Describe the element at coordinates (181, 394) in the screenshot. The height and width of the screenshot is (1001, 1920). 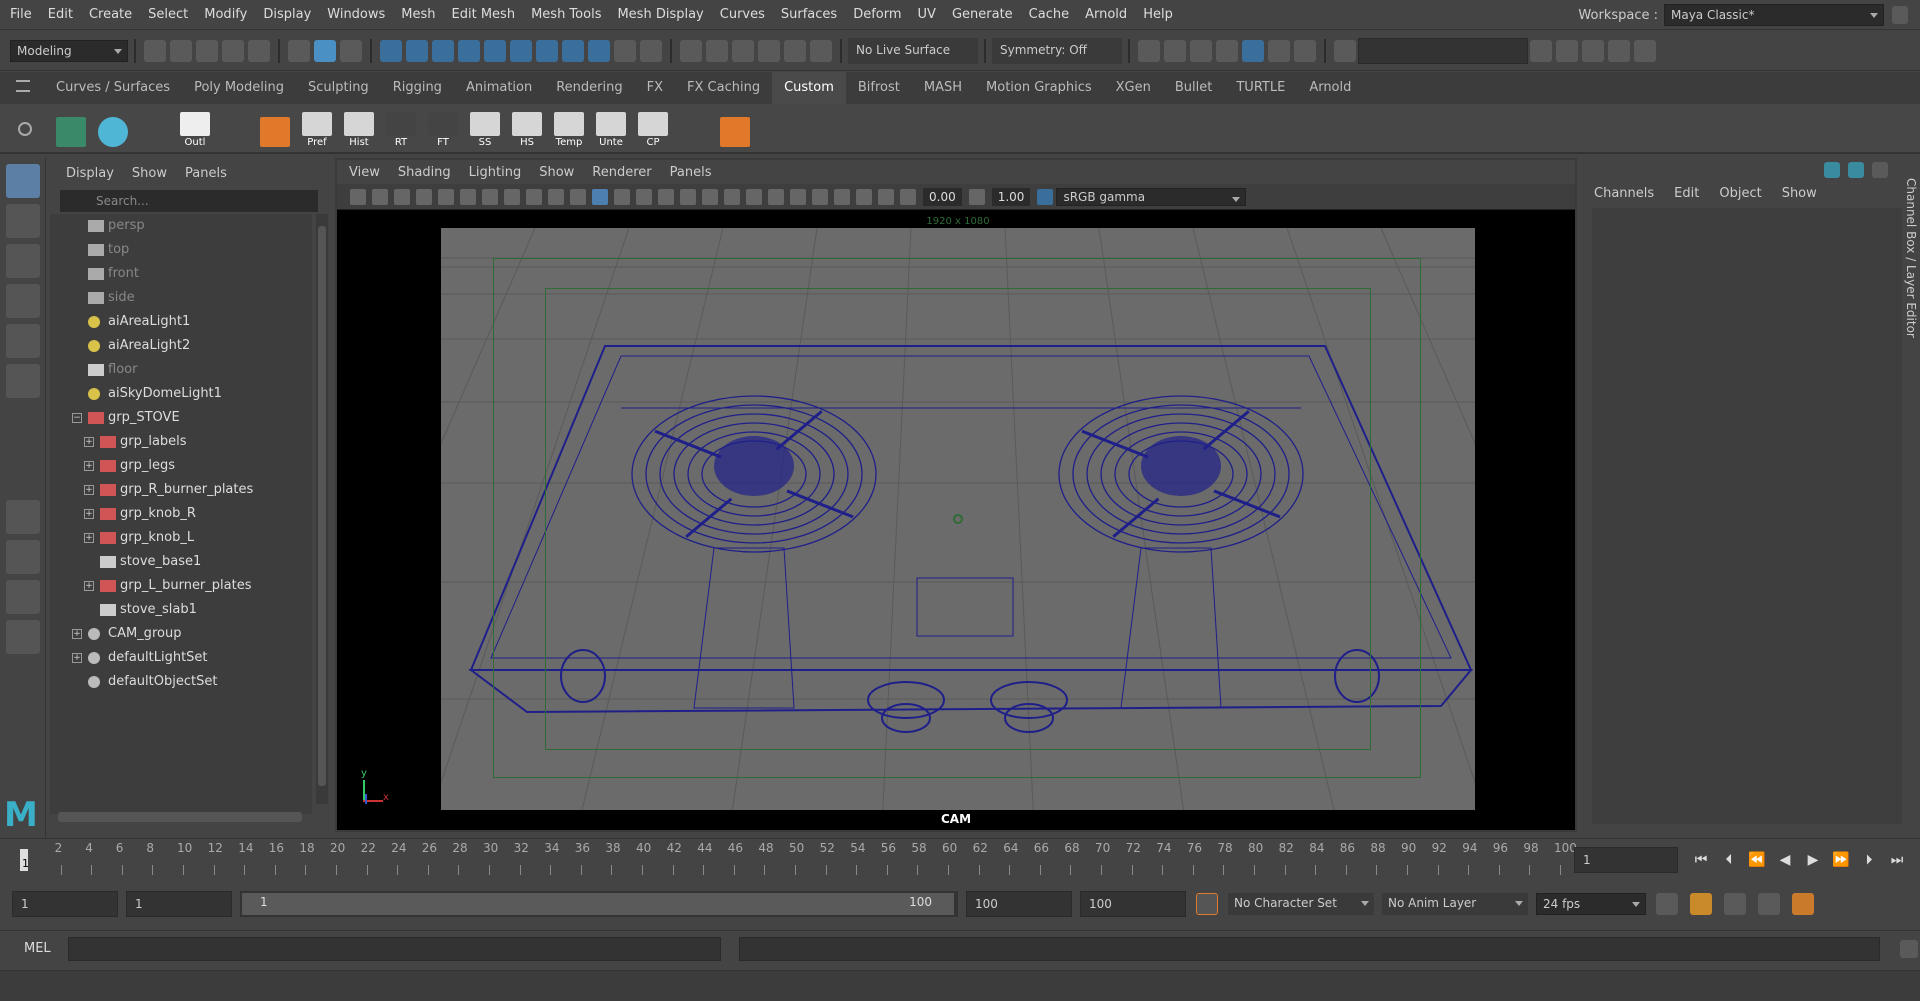
I see `outliner-node: aiSkyDomeLight1` at that location.